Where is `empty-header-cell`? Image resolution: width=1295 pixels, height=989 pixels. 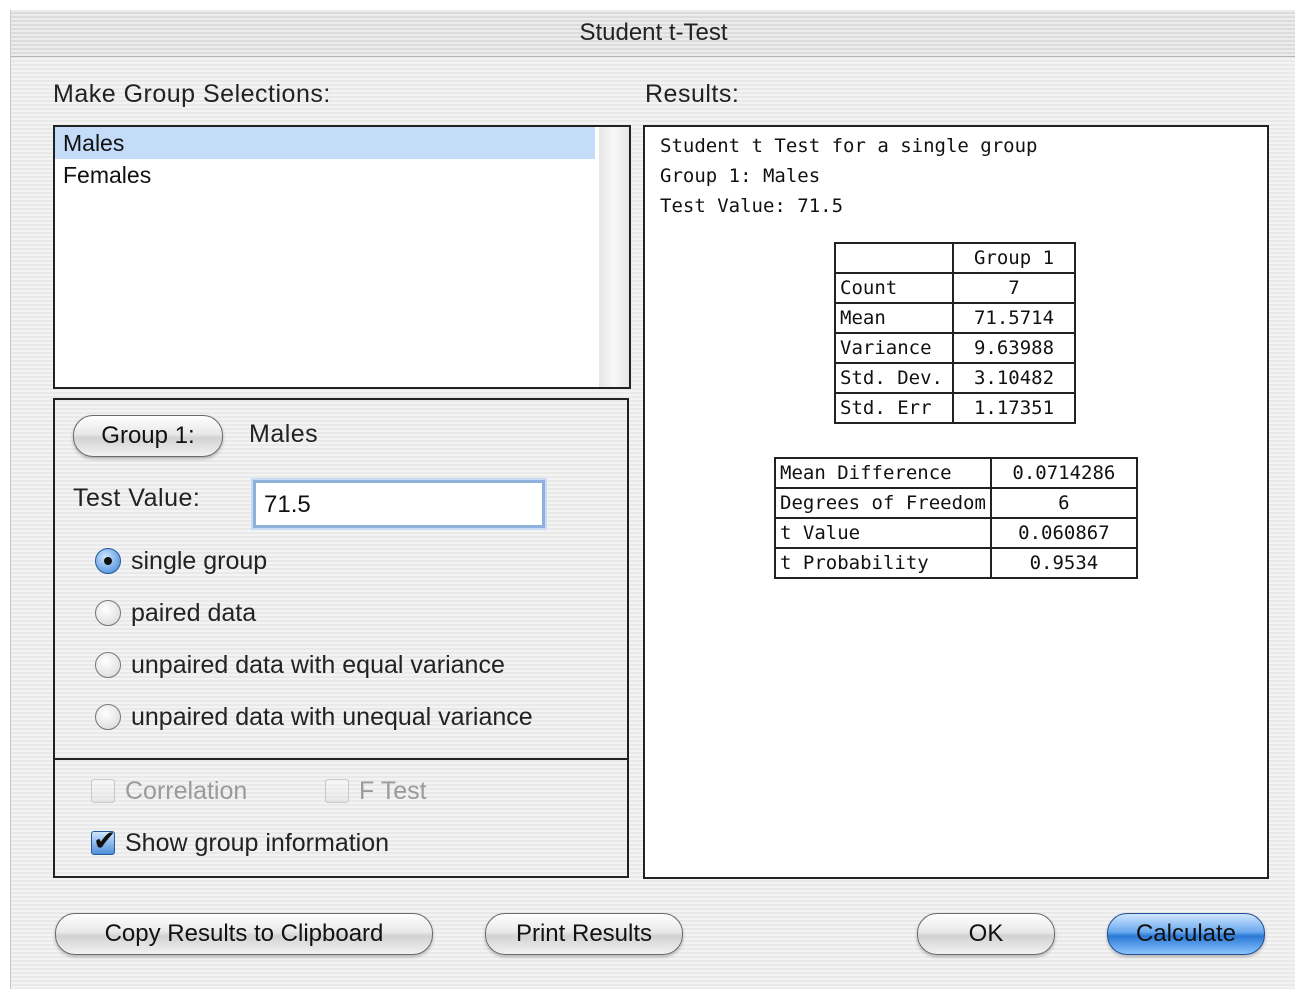 empty-header-cell is located at coordinates (894, 258).